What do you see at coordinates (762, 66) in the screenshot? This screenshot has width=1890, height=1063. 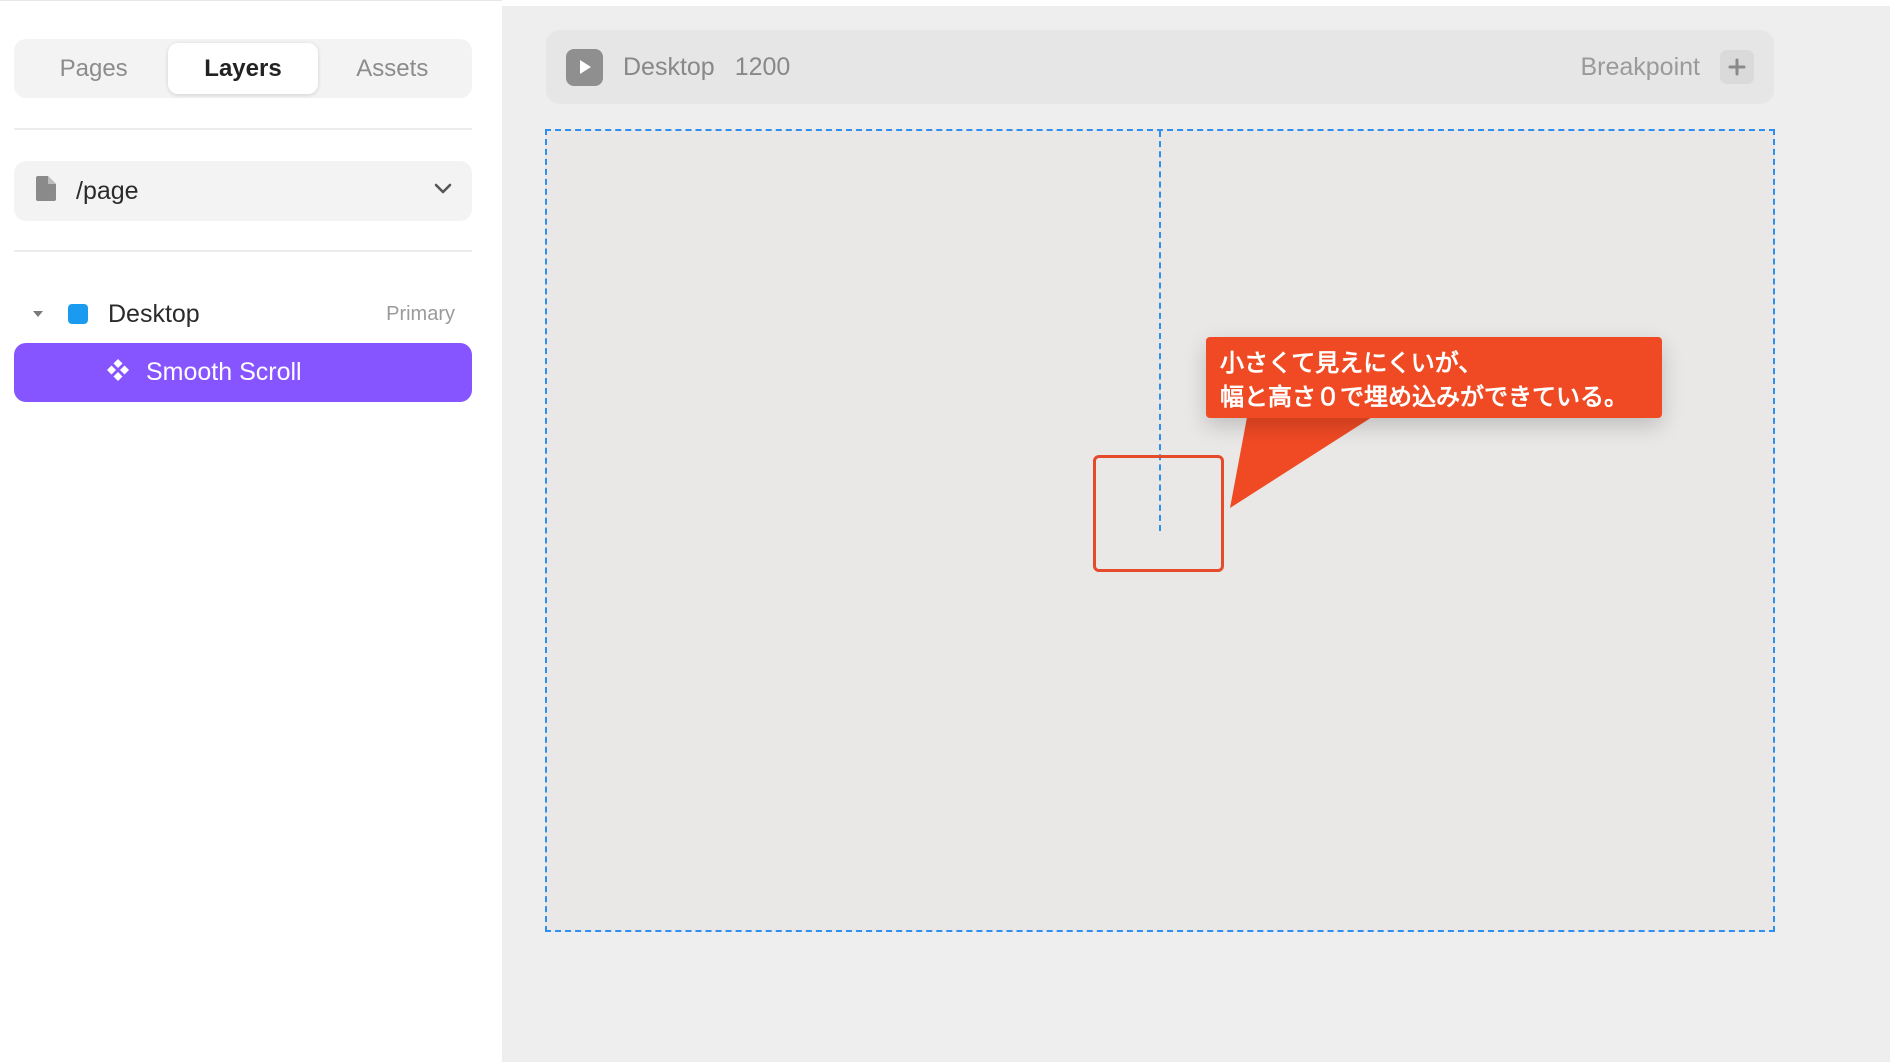 I see `breakpoint-width: 1200` at bounding box center [762, 66].